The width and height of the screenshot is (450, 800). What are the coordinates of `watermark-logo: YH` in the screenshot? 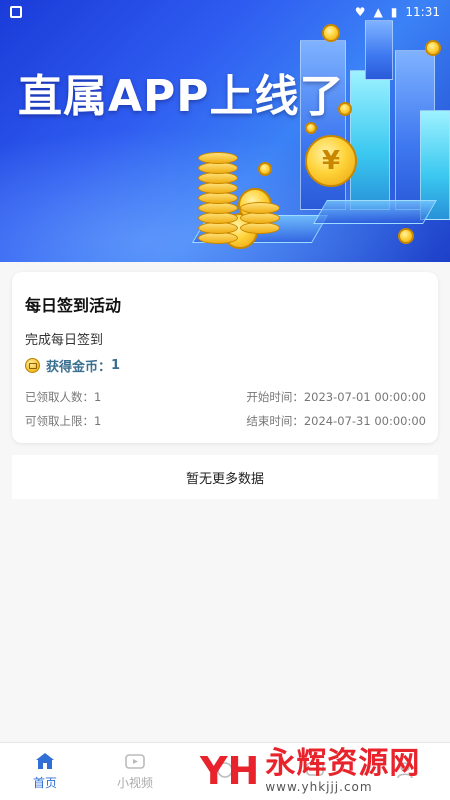 It's located at (230, 771).